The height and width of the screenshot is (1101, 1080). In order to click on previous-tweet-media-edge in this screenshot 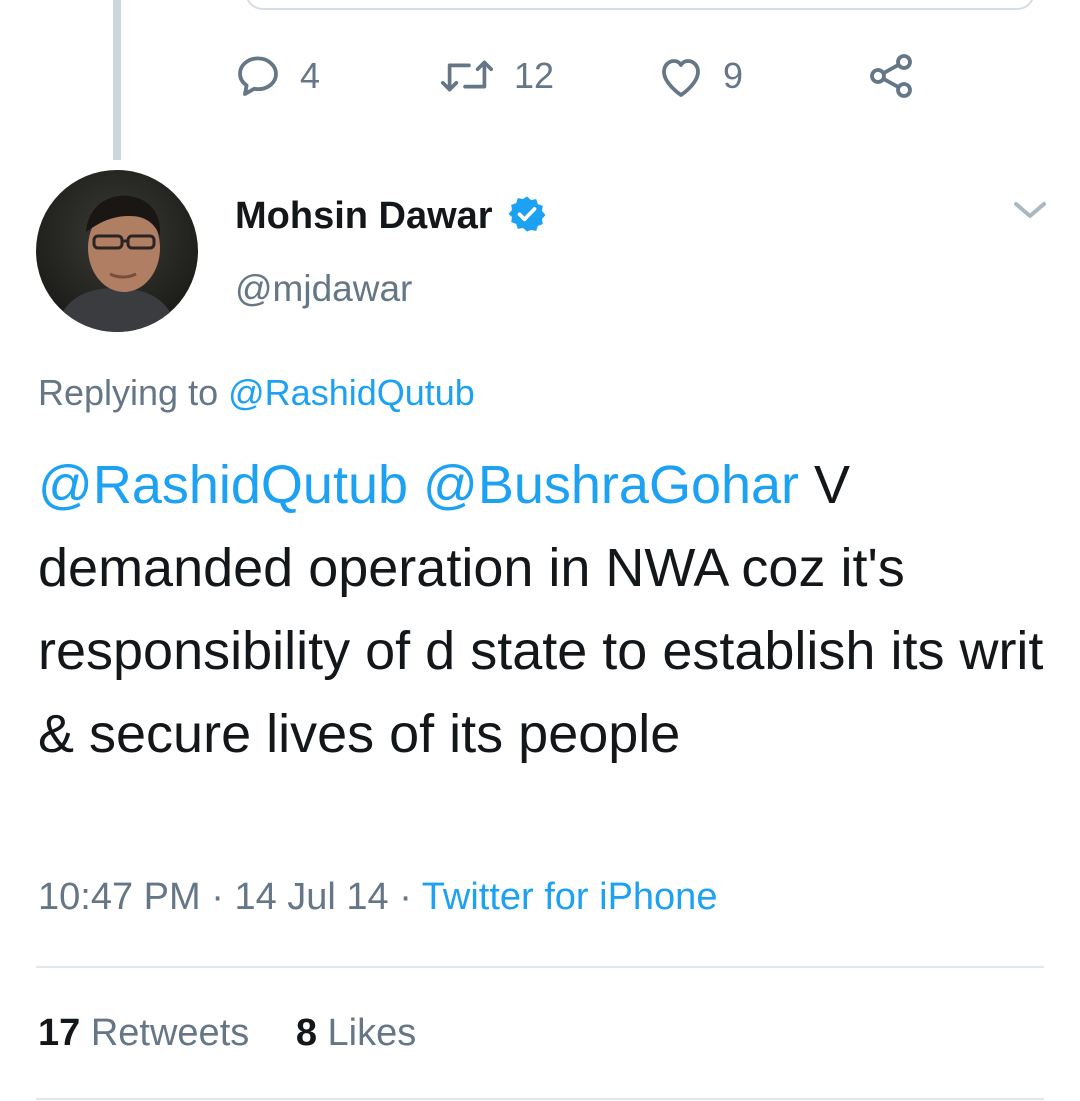, I will do `click(640, 5)`.